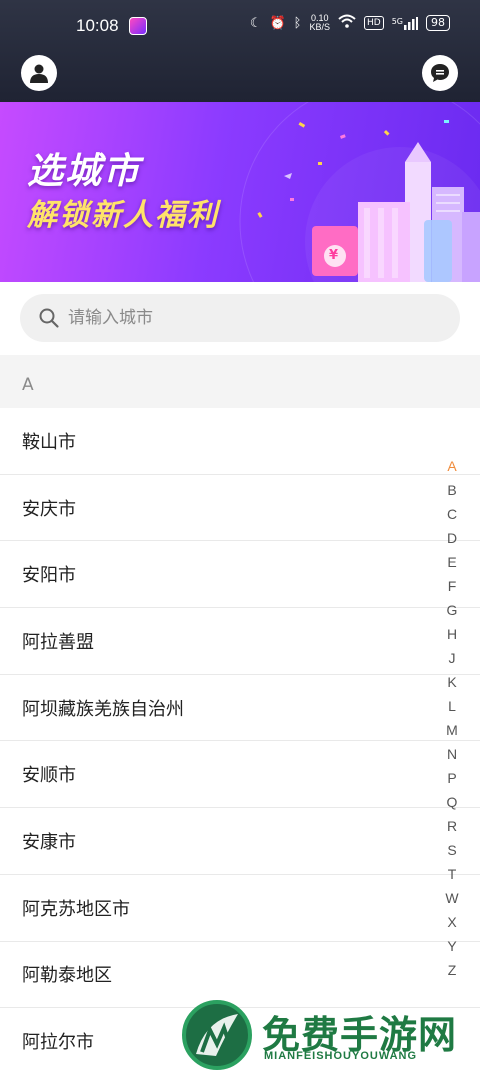 This screenshot has height=1072, width=480. What do you see at coordinates (240, 841) in the screenshot?
I see `city-item: 安康市` at bounding box center [240, 841].